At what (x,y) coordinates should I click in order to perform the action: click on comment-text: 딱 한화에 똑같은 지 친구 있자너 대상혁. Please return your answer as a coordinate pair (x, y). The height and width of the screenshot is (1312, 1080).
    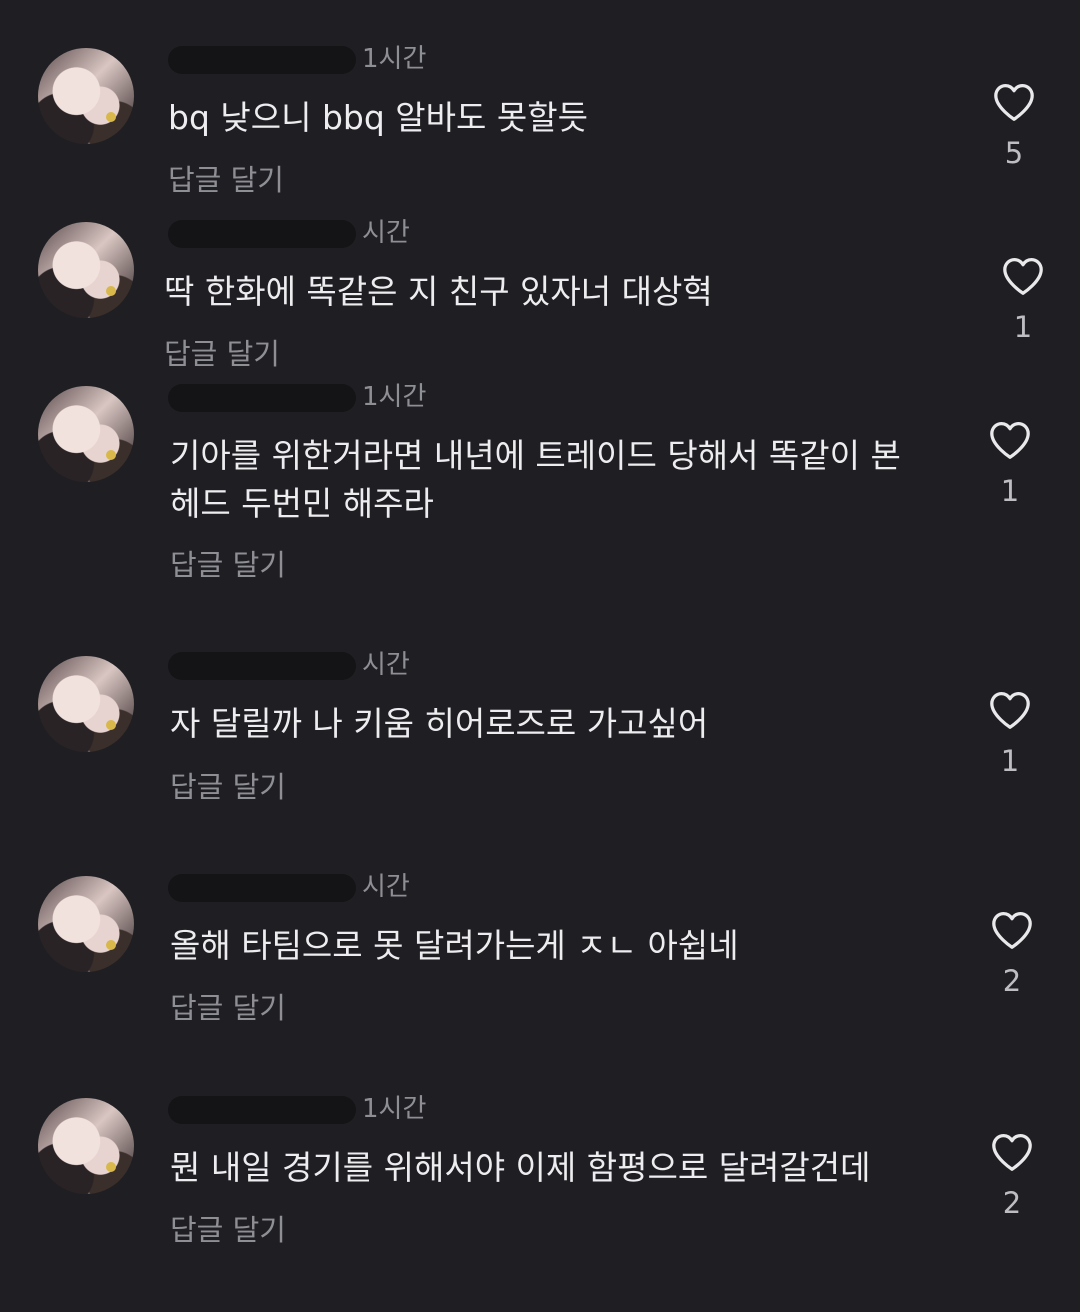
    Looking at the image, I should click on (438, 291).